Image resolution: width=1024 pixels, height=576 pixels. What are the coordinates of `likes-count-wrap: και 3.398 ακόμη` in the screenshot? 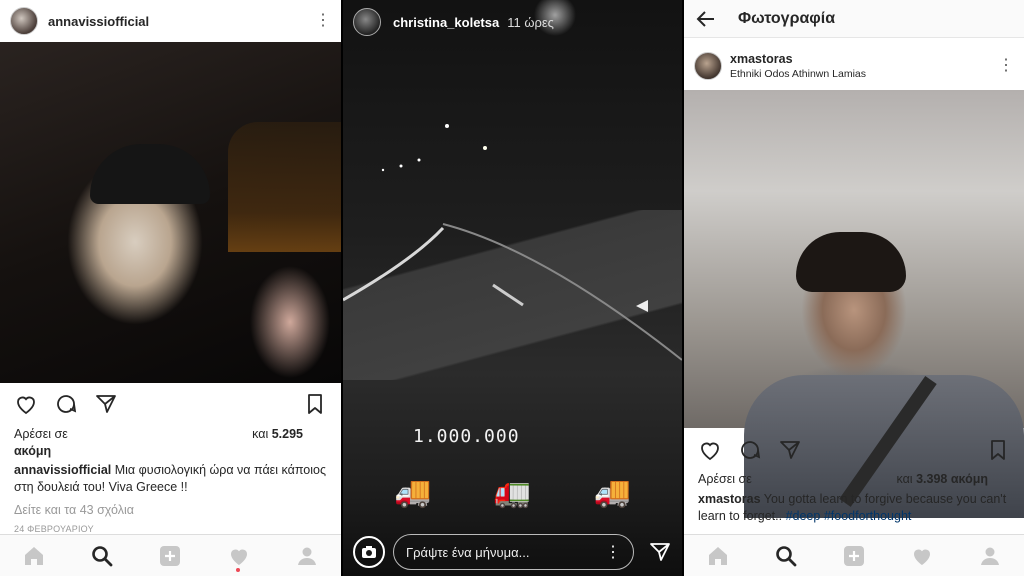 It's located at (942, 479).